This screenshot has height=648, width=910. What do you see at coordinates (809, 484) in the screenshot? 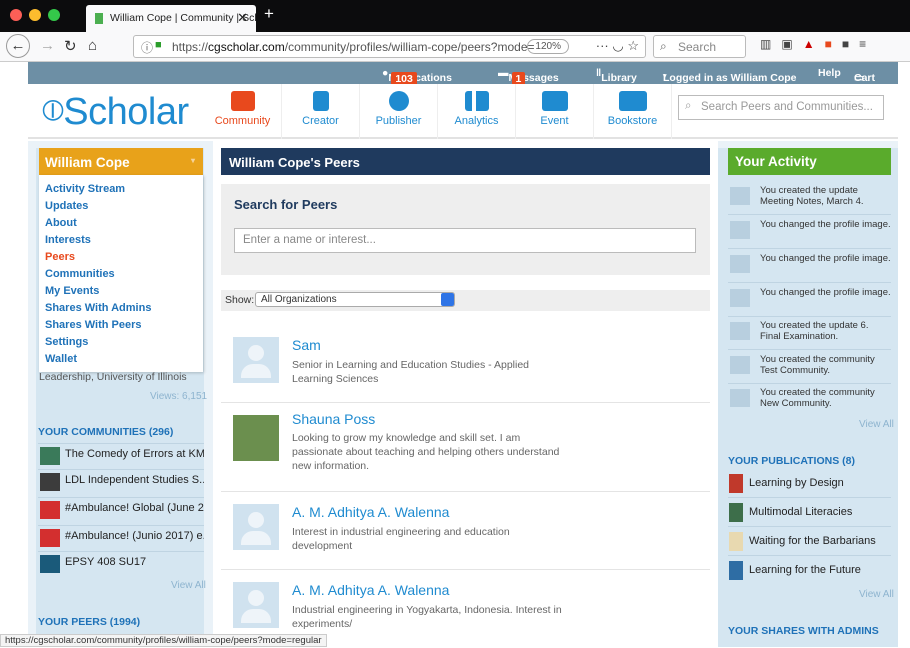
I see `publication-item: Learning by Design` at bounding box center [809, 484].